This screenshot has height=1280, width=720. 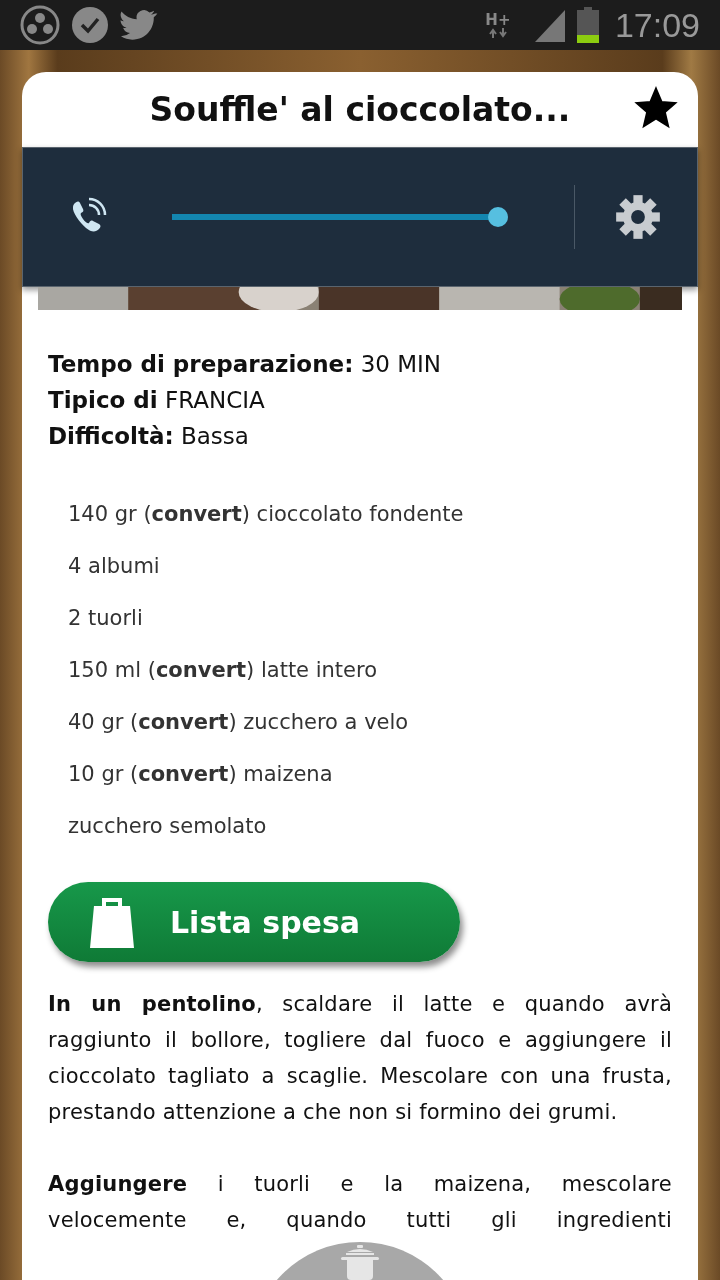 I want to click on ingredient: zucchero semolato, so click(x=168, y=826).